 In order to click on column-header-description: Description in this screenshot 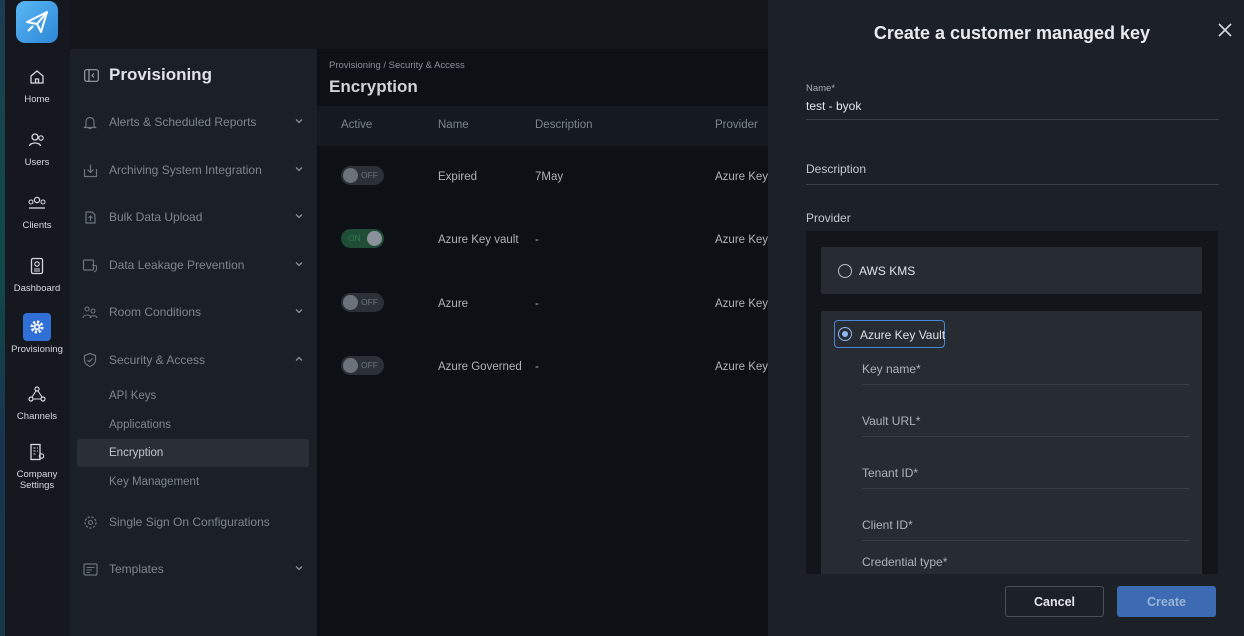, I will do `click(564, 125)`.